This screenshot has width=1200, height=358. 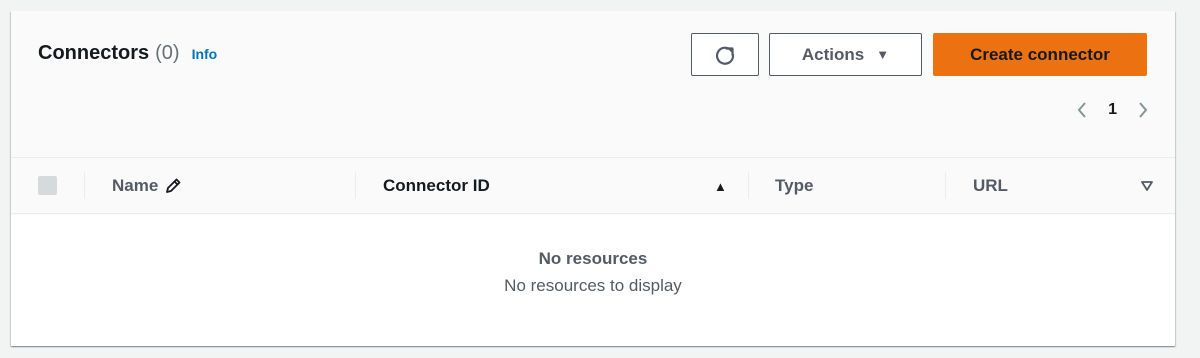 What do you see at coordinates (833, 54) in the screenshot?
I see `actions-label: Actions` at bounding box center [833, 54].